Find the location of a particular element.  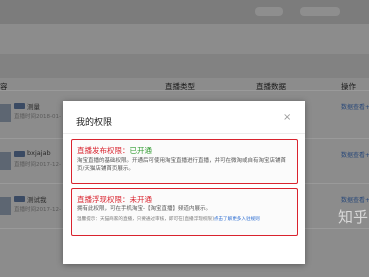

modal-divider is located at coordinates (184, 133).